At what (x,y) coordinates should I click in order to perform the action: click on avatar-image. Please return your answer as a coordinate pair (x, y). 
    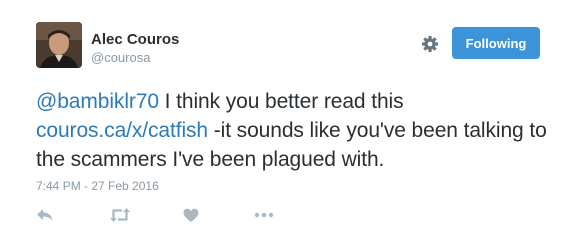
    Looking at the image, I should click on (59, 45).